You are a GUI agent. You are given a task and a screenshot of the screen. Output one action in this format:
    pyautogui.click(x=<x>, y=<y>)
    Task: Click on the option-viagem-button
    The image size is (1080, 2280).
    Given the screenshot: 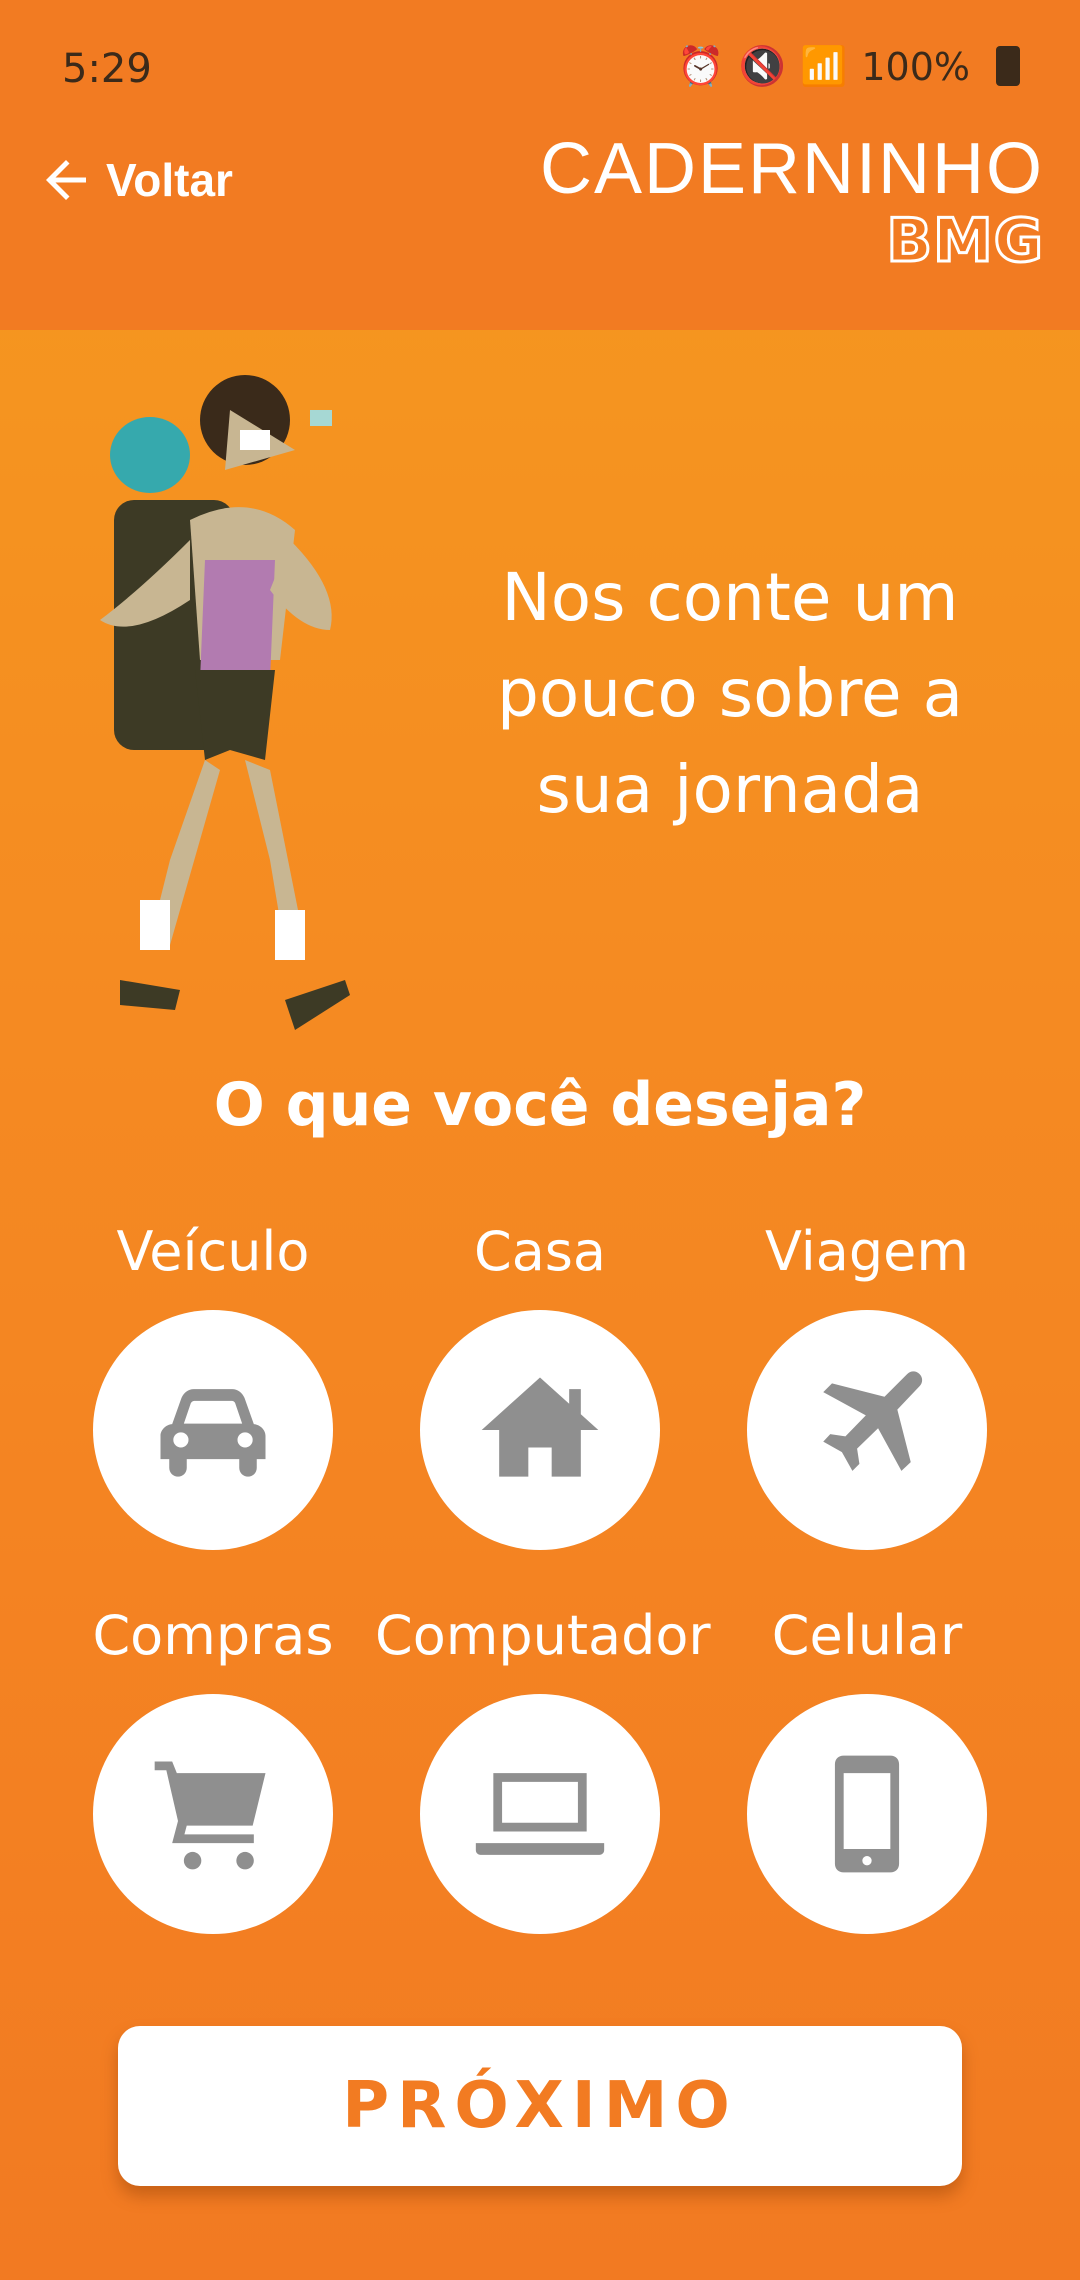 What is the action you would take?
    pyautogui.click(x=867, y=1430)
    